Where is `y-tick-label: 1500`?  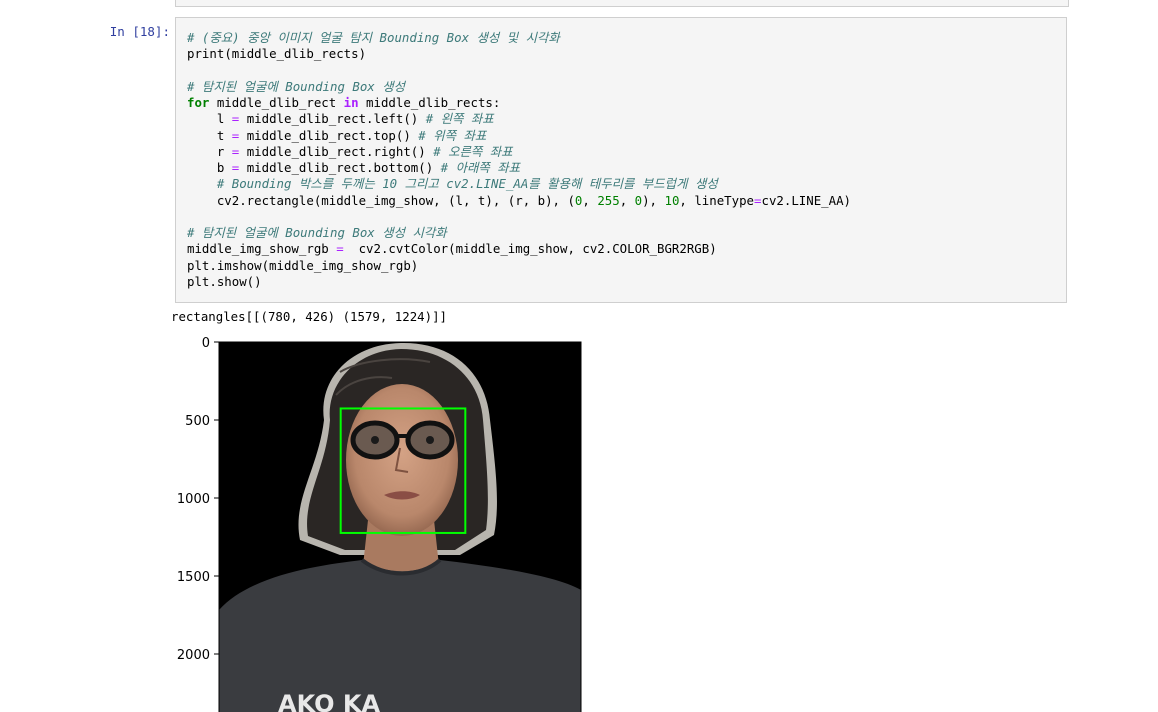
y-tick-label: 1500 is located at coordinates (193, 577).